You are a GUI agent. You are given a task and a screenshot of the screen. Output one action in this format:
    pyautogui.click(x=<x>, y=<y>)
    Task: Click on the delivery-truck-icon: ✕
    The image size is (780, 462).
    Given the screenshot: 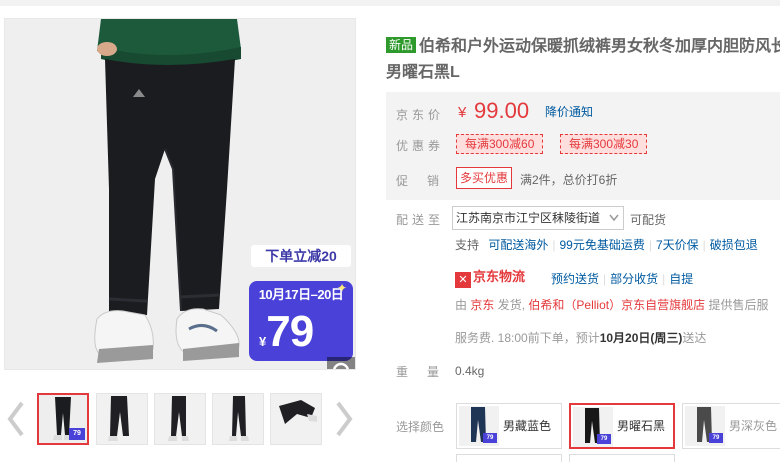 What is the action you would take?
    pyautogui.click(x=463, y=280)
    